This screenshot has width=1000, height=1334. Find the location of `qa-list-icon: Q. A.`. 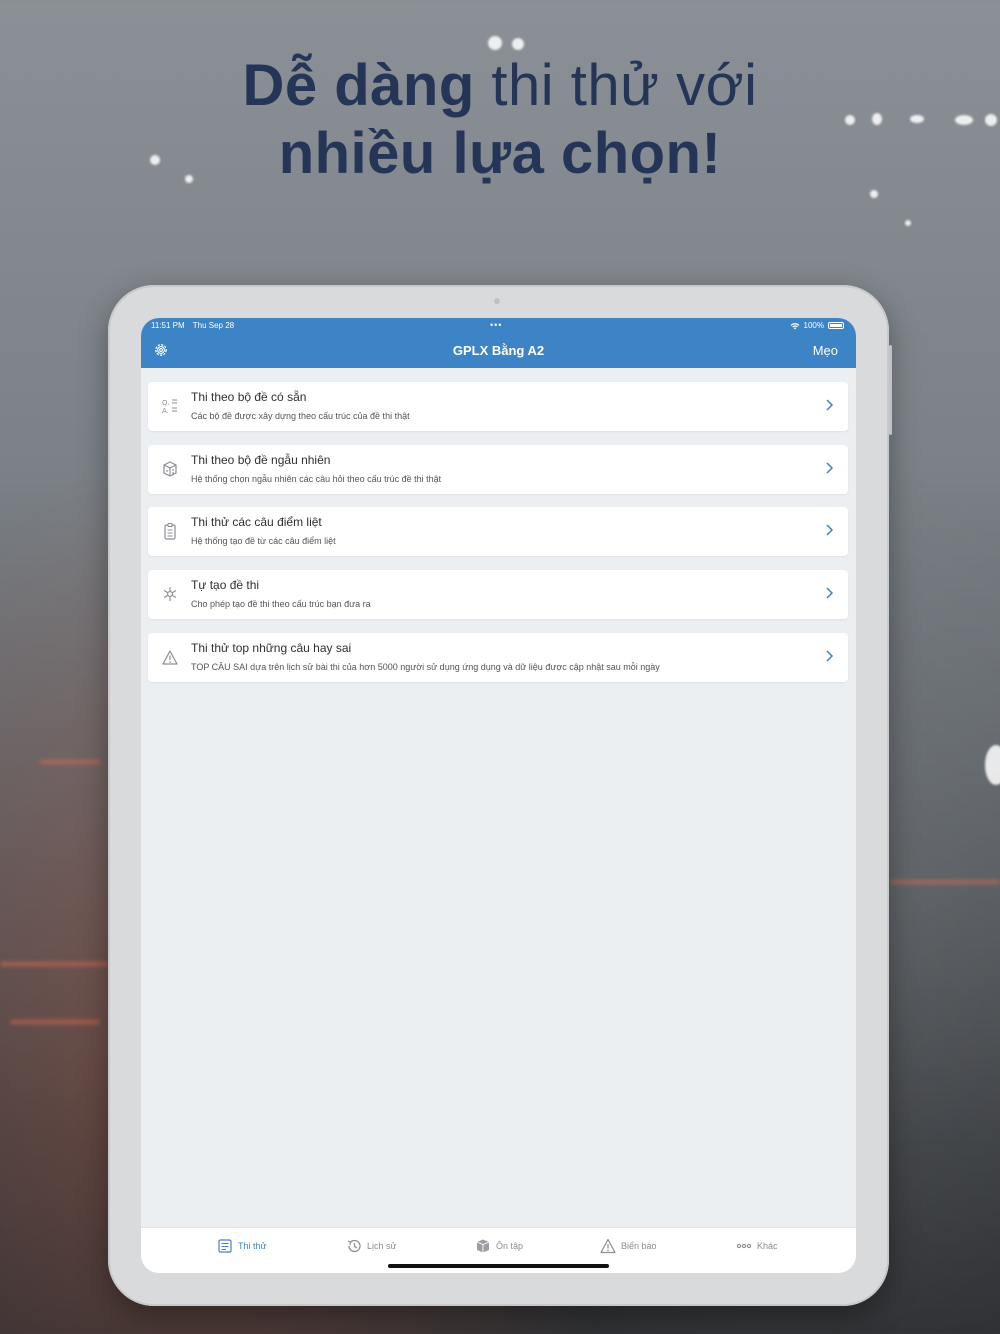

qa-list-icon: Q. A. is located at coordinates (169, 407).